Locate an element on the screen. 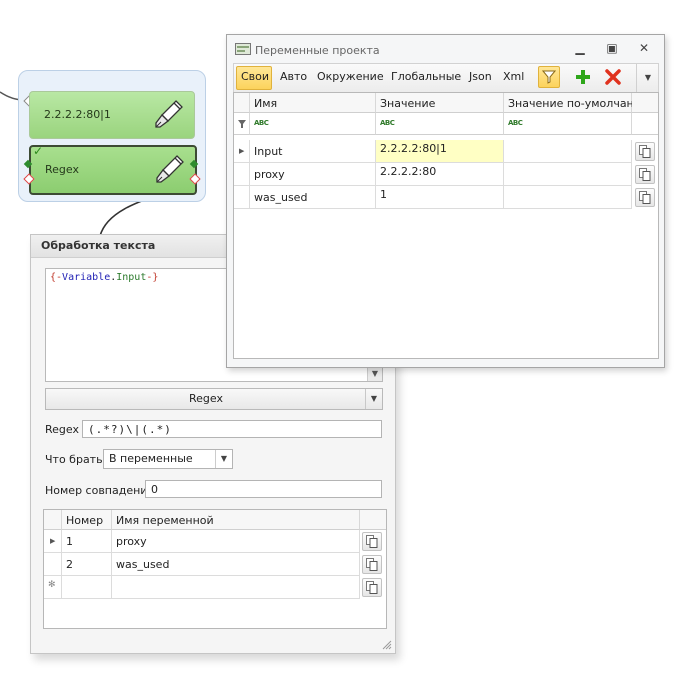  grid-header-blank is located at coordinates (373, 520).